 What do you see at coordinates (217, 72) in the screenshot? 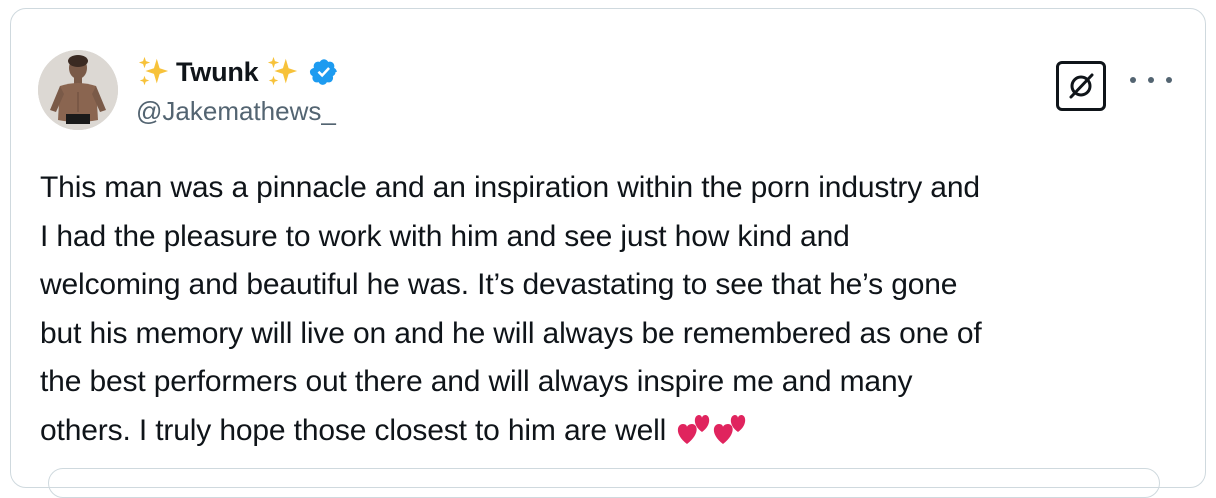
I see `author-display-name: Twunk` at bounding box center [217, 72].